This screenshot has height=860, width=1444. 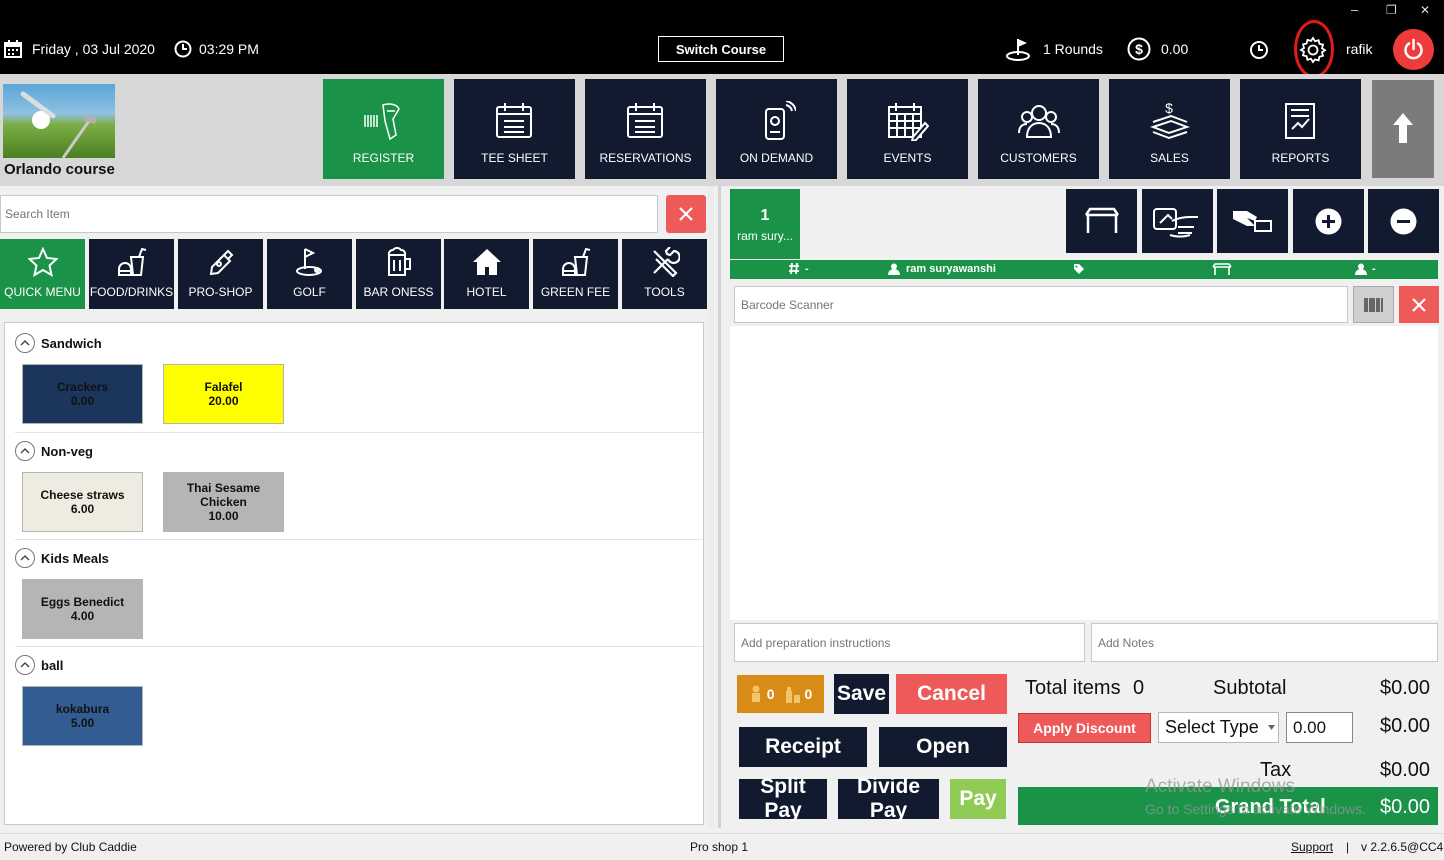 I want to click on user-name: rafik, so click(x=1359, y=49).